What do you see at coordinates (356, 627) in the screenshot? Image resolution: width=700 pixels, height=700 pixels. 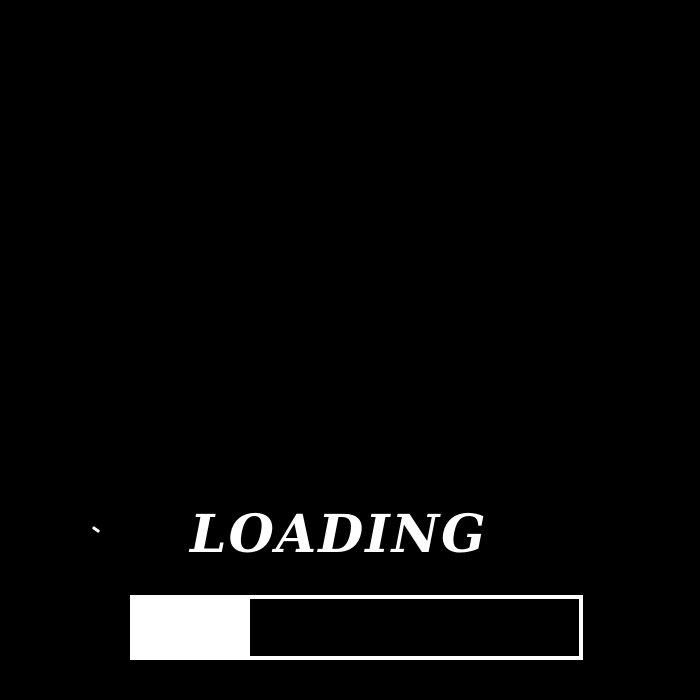 I see `loading-progress-bar` at bounding box center [356, 627].